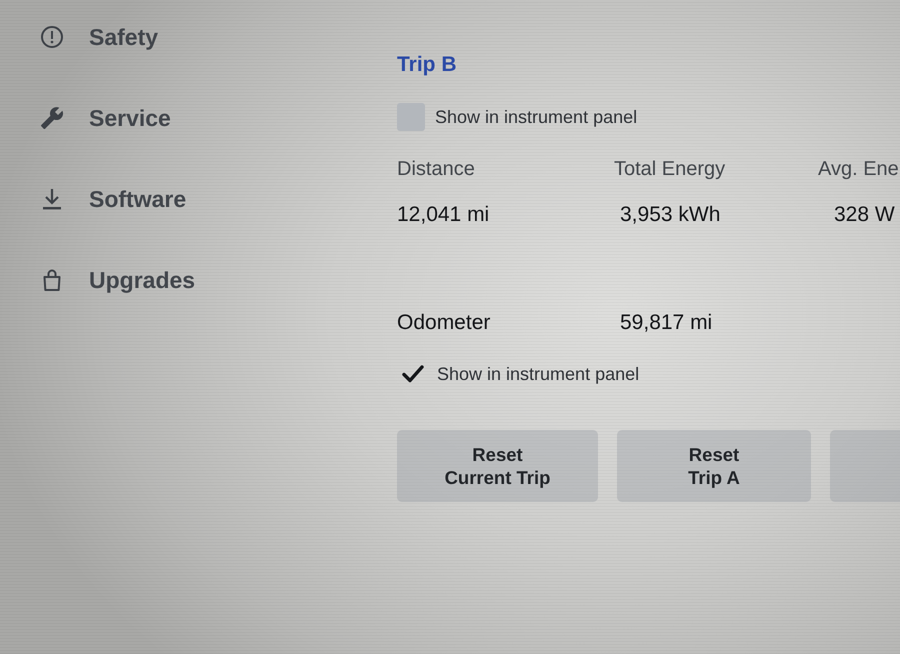 This screenshot has height=654, width=900. What do you see at coordinates (124, 280) in the screenshot?
I see `sidebar-item: Upgrades` at bounding box center [124, 280].